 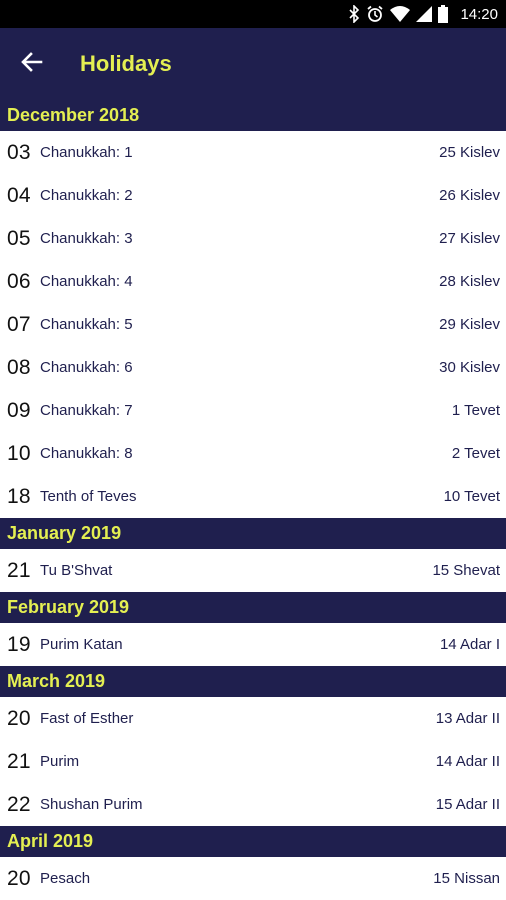 I want to click on holiday-row: 10 Chanukkah: 8 2 Tevet, so click(x=253, y=453).